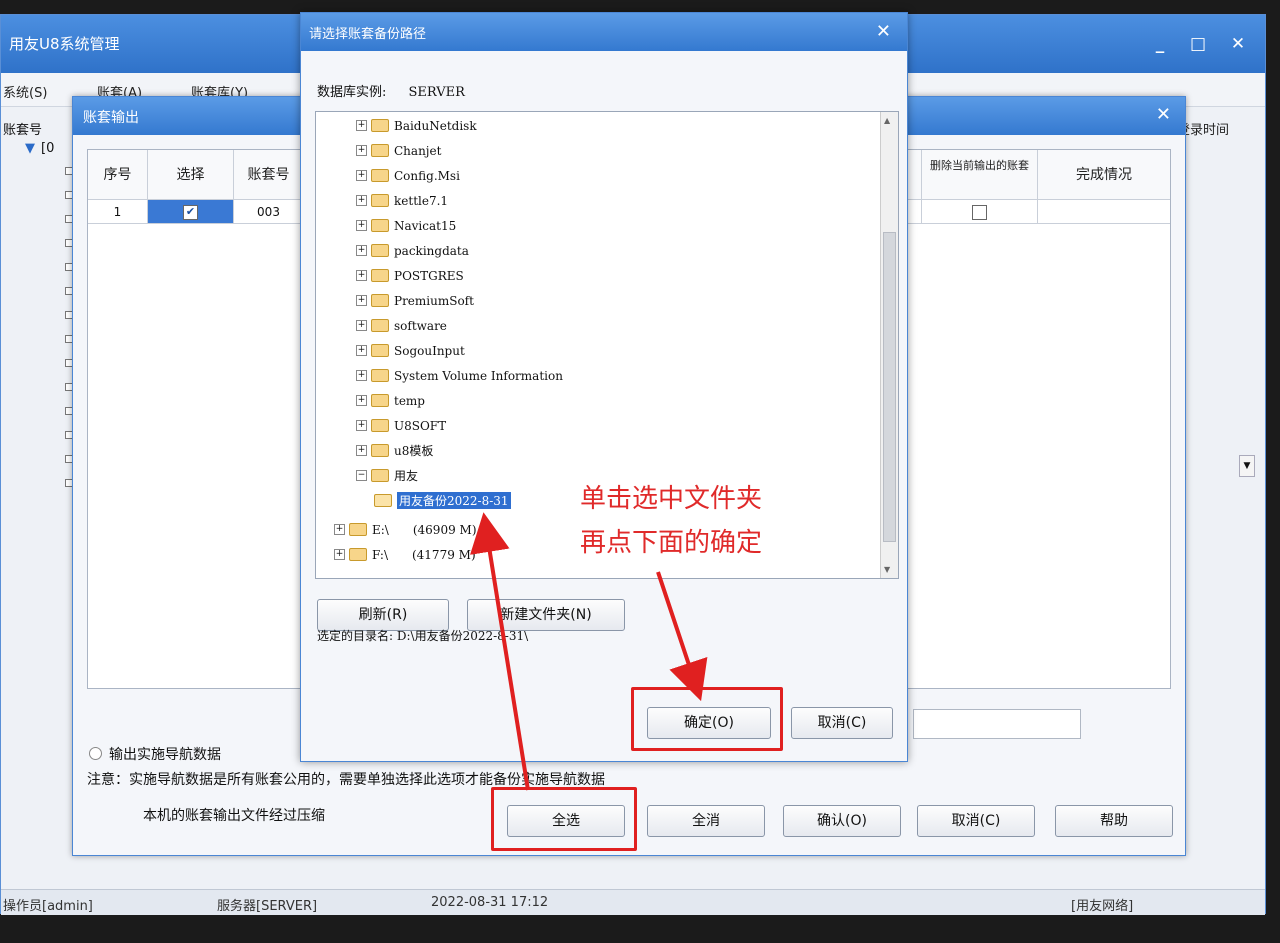  What do you see at coordinates (41, 312) in the screenshot?
I see `left-tree: 账套号 ▼ [0` at bounding box center [41, 312].